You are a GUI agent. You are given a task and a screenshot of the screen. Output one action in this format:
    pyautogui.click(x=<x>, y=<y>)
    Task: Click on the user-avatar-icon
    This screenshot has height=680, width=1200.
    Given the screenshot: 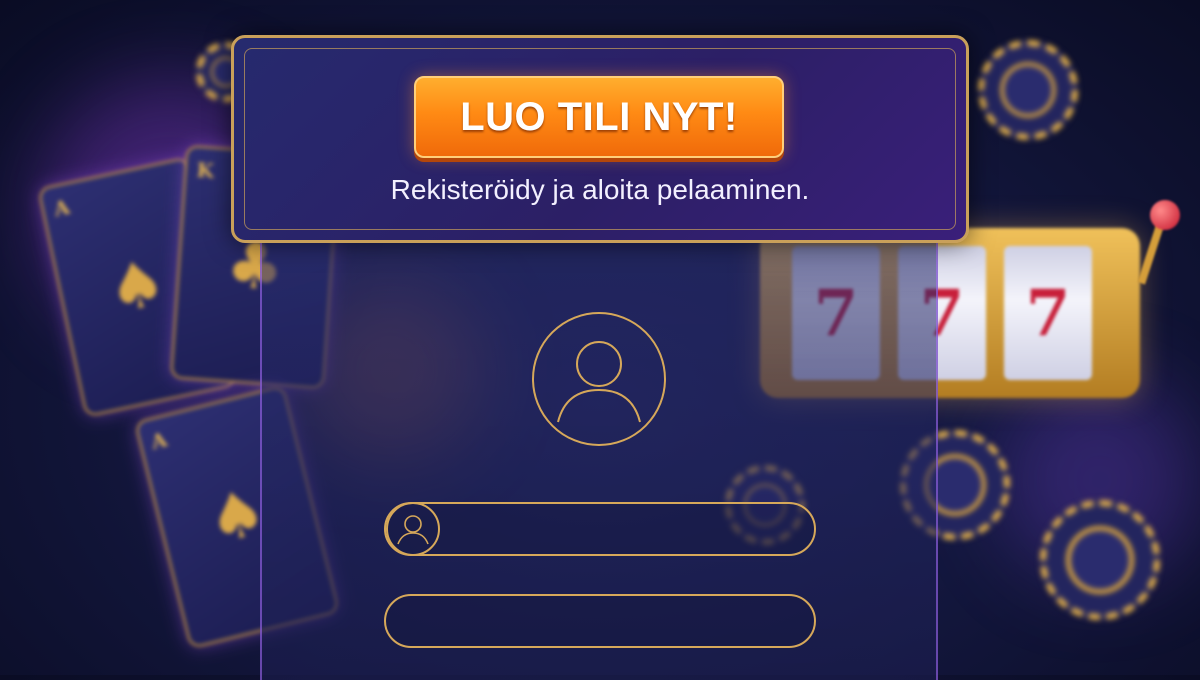 What is the action you would take?
    pyautogui.click(x=599, y=379)
    